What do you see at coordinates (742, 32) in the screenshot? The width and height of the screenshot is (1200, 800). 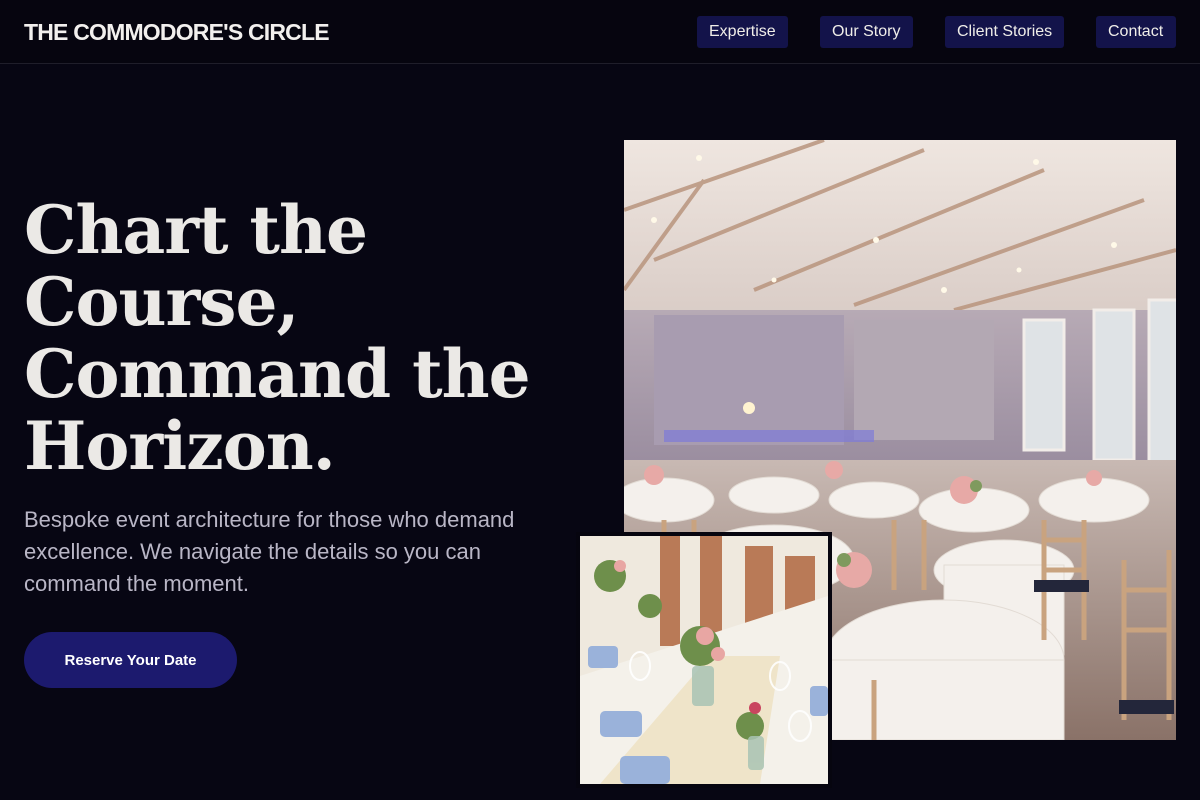 I see `nav-expertise: Expertise` at bounding box center [742, 32].